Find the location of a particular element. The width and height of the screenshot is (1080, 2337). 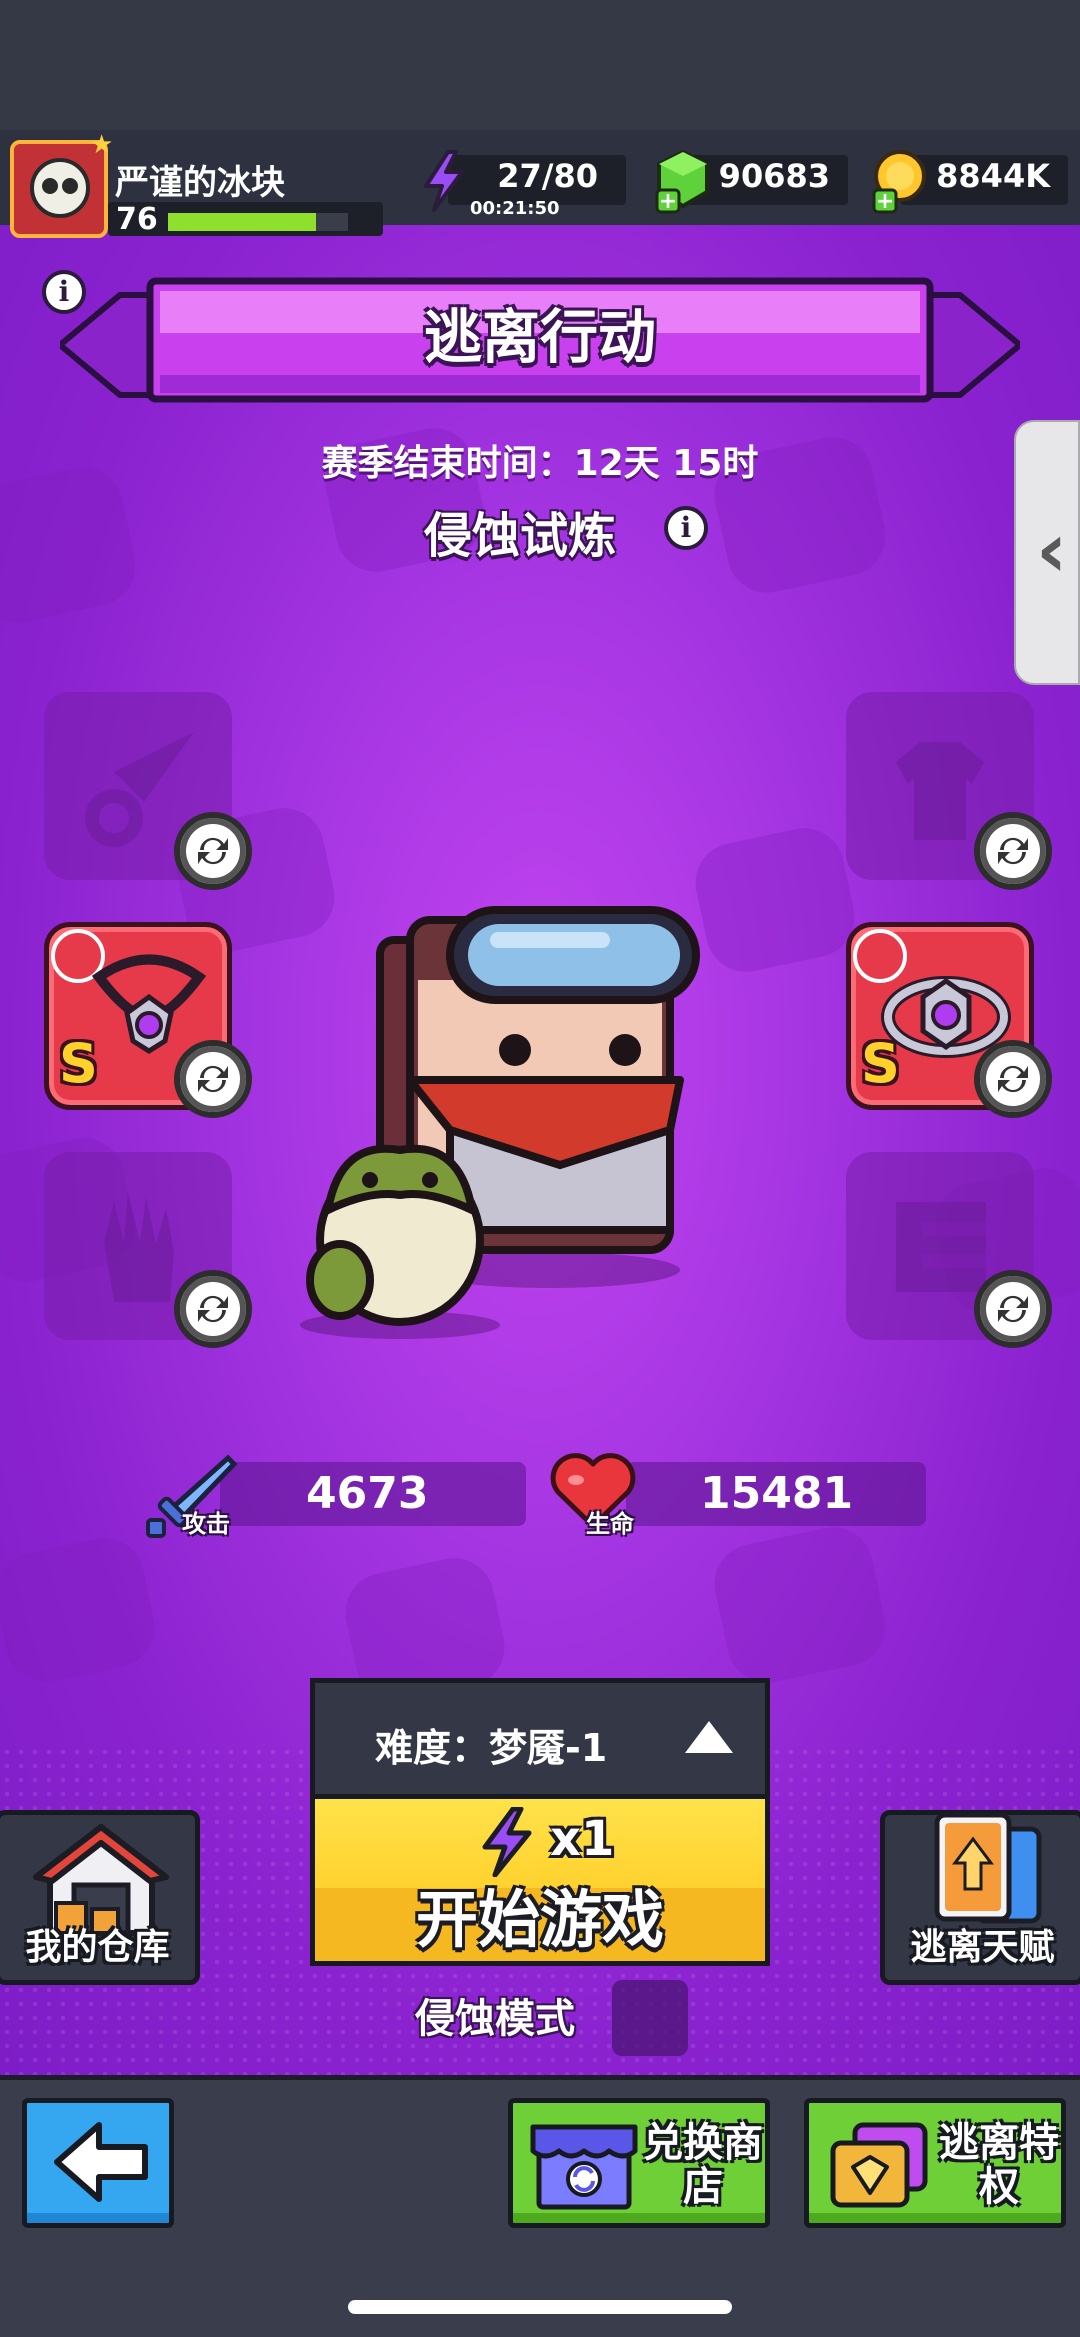

chevron-up-icon is located at coordinates (709, 1737).